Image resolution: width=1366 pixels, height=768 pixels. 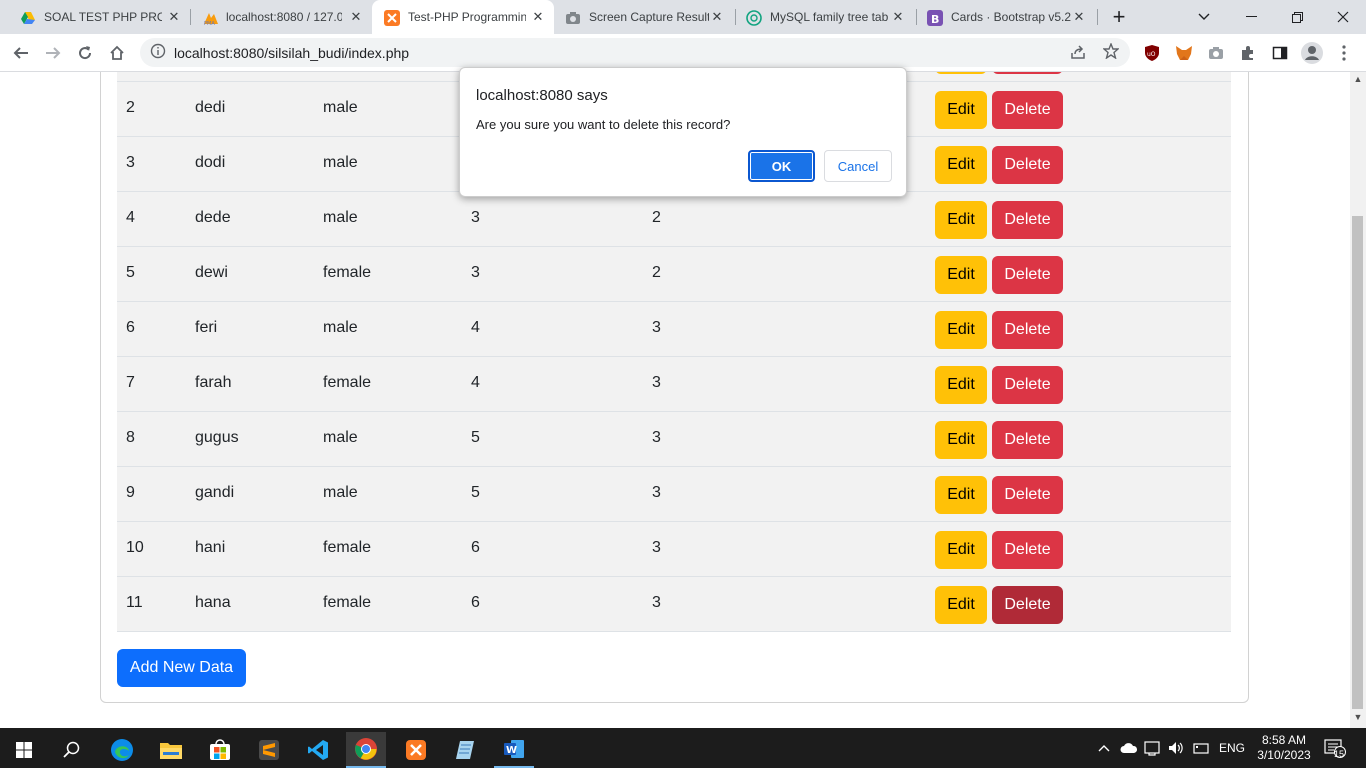 What do you see at coordinates (1176, 748) in the screenshot?
I see `volume-icon` at bounding box center [1176, 748].